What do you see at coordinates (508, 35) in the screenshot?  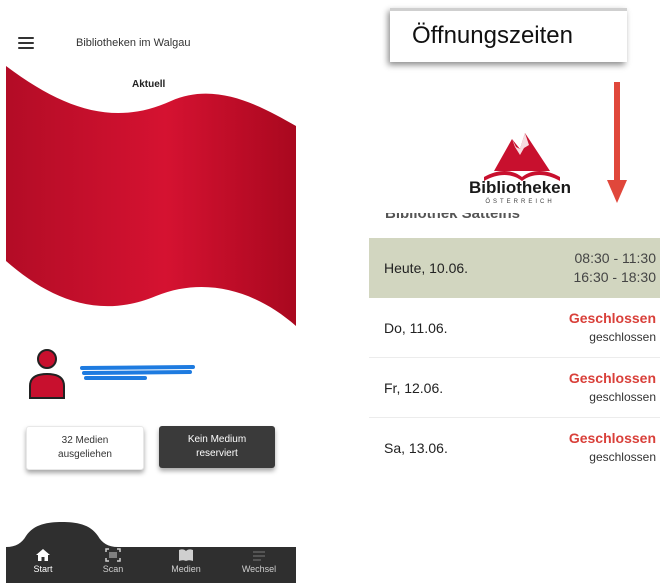 I see `callout-label: Öffnungszeiten` at bounding box center [508, 35].